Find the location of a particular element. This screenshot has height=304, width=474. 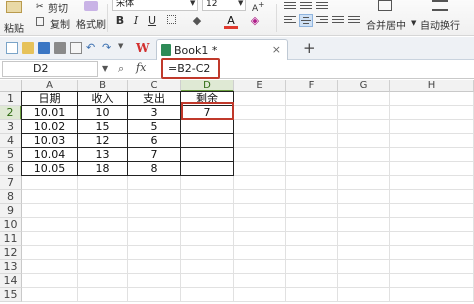

column-header-h: H is located at coordinates (432, 86).